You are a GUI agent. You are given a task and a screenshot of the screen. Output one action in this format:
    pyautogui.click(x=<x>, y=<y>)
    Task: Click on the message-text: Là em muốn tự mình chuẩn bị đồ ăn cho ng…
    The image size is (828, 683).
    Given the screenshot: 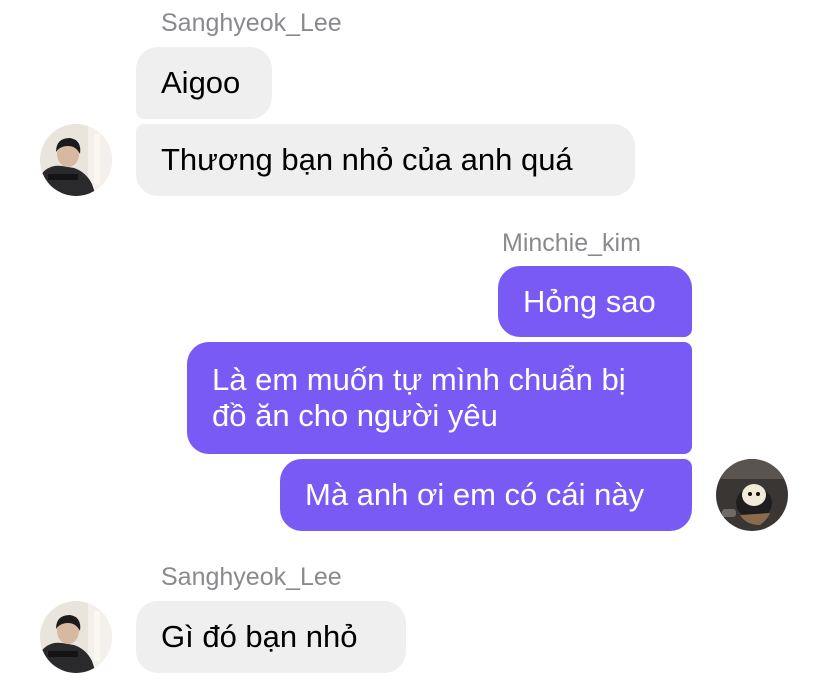 What is the action you would take?
    pyautogui.click(x=419, y=397)
    